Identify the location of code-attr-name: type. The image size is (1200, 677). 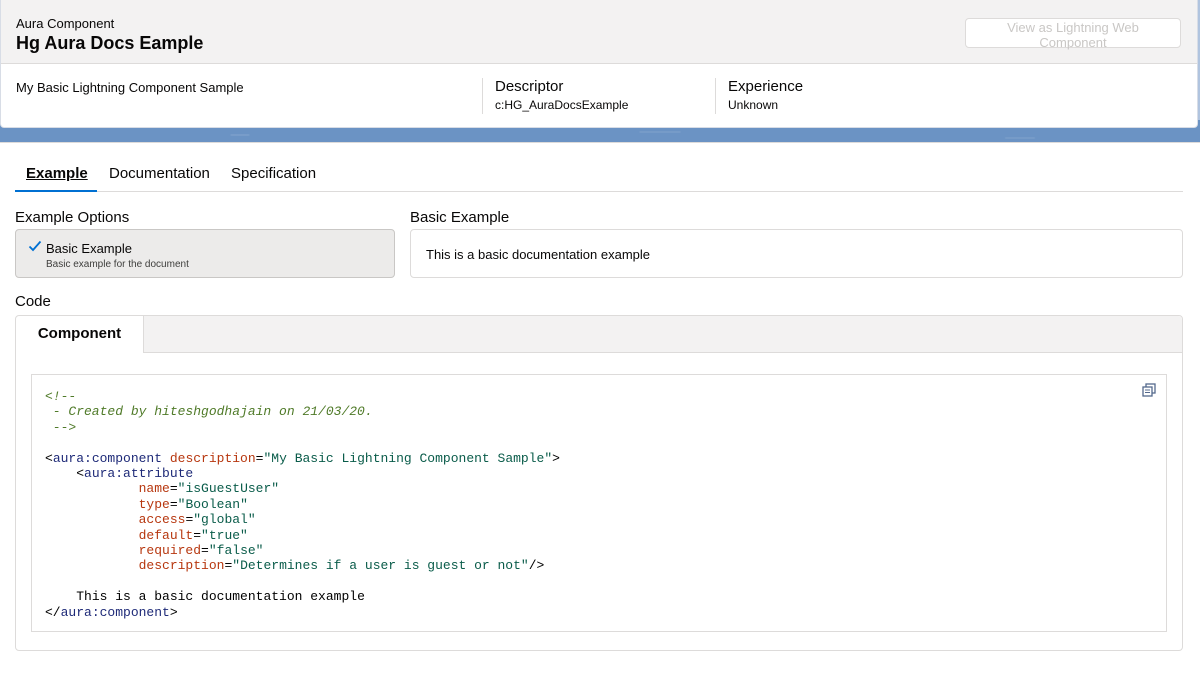
(154, 504).